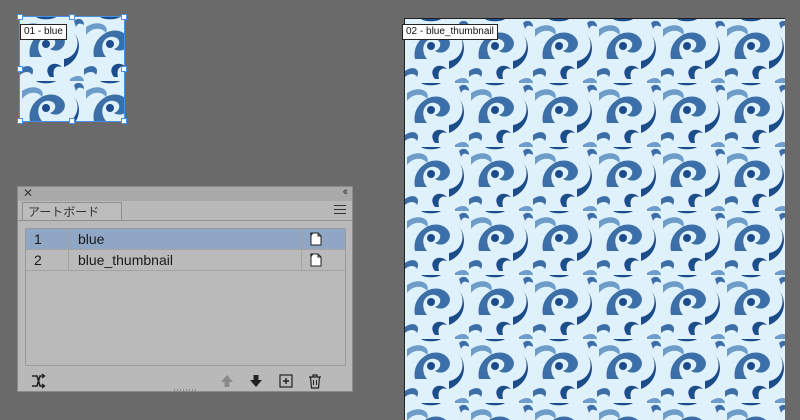 This screenshot has height=420, width=800. What do you see at coordinates (72, 17) in the screenshot?
I see `selection-handle-tc` at bounding box center [72, 17].